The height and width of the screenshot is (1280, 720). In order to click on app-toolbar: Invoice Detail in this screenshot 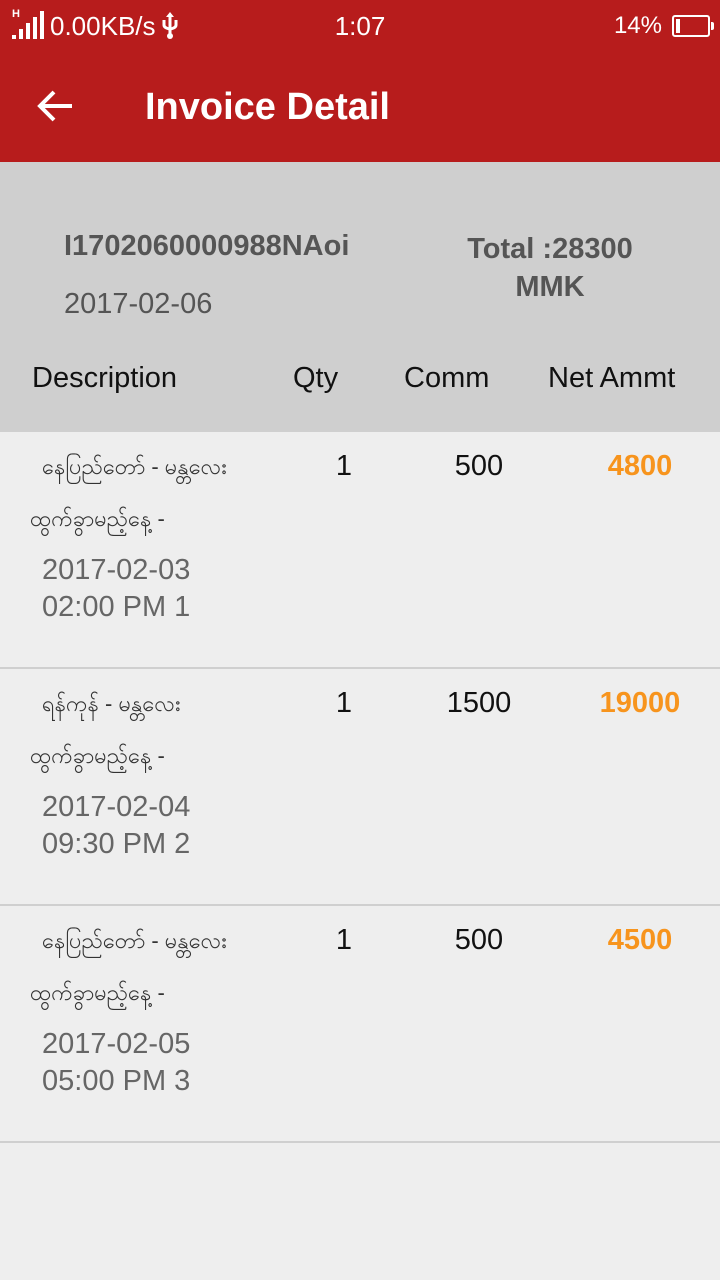, I will do `click(360, 107)`.